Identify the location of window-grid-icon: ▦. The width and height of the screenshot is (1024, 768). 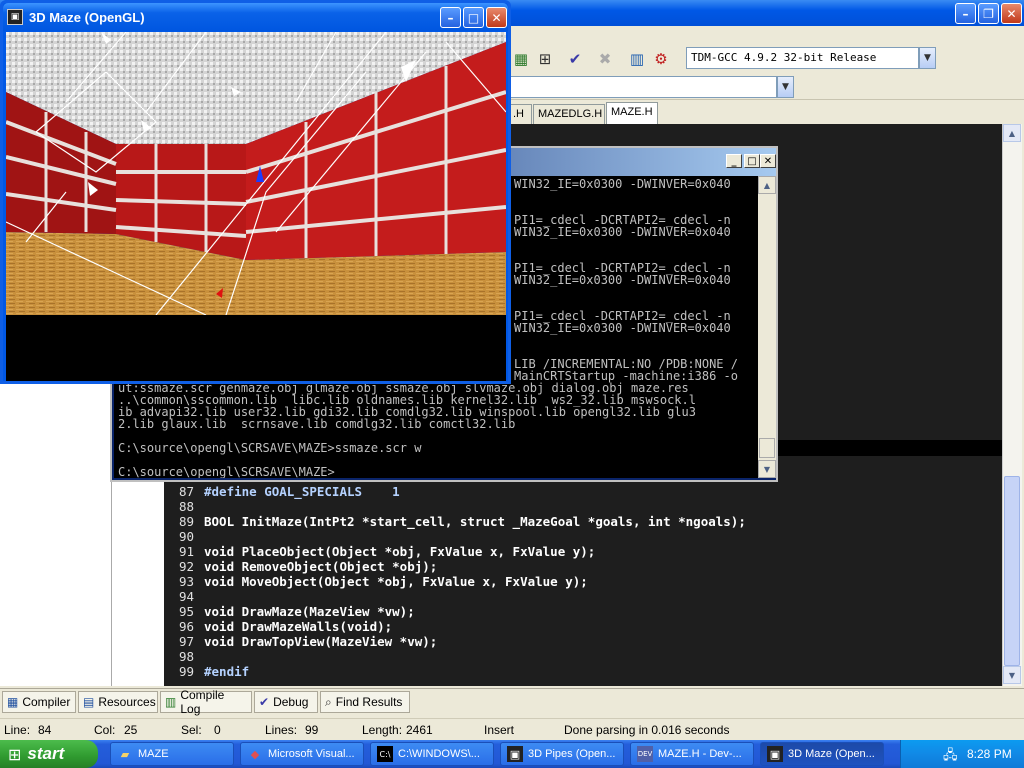
(521, 59).